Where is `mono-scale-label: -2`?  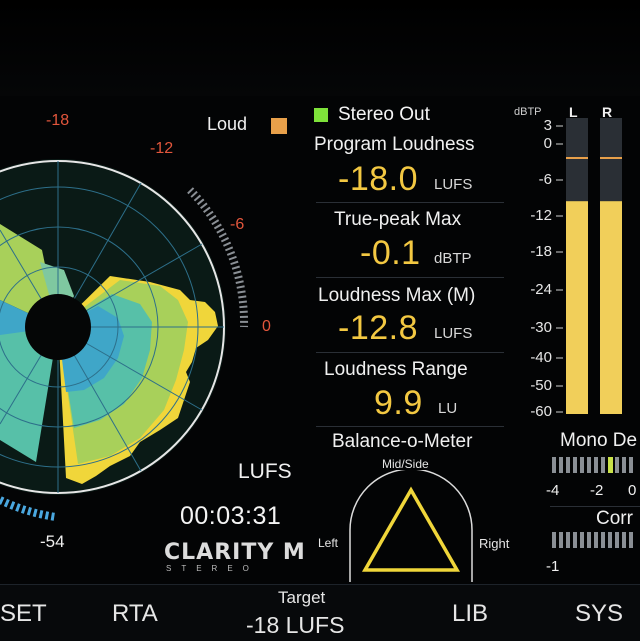 mono-scale-label: -2 is located at coordinates (597, 490).